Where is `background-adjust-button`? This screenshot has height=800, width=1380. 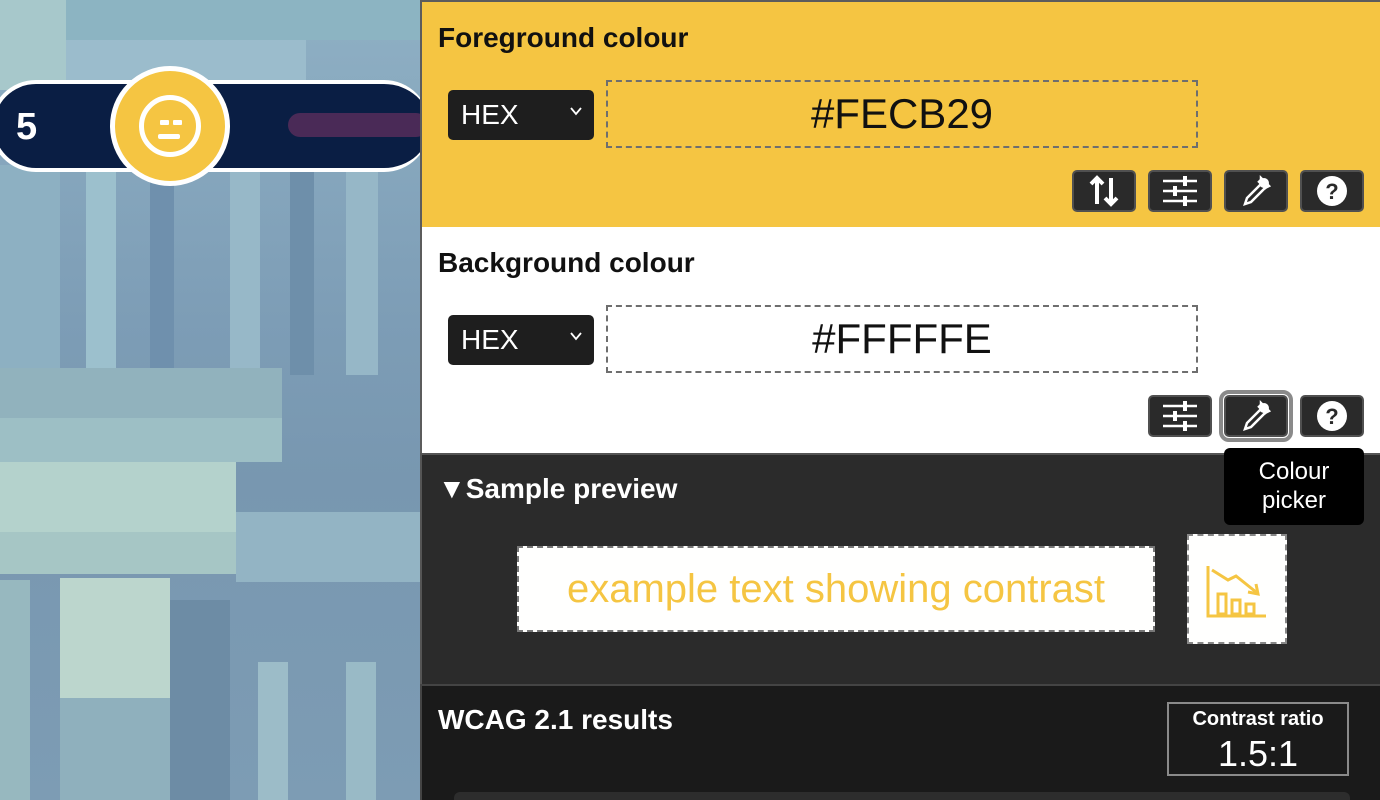
background-adjust-button is located at coordinates (1180, 416).